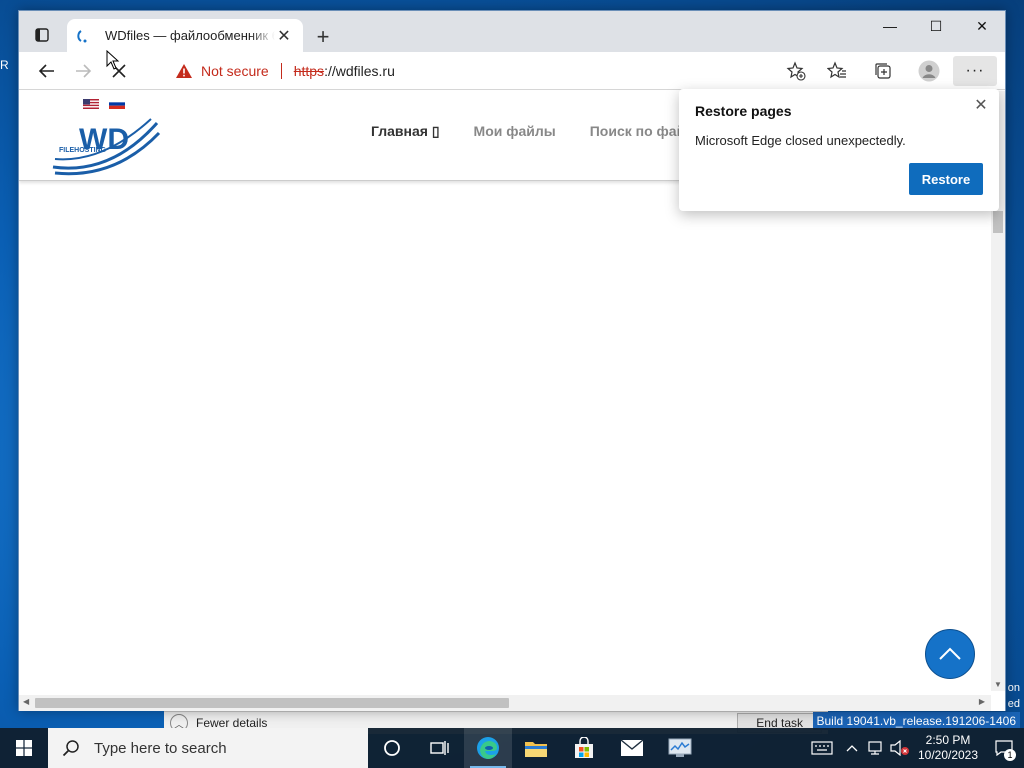 Image resolution: width=1024 pixels, height=768 pixels. I want to click on volume-muted-icon, so click(899, 748).